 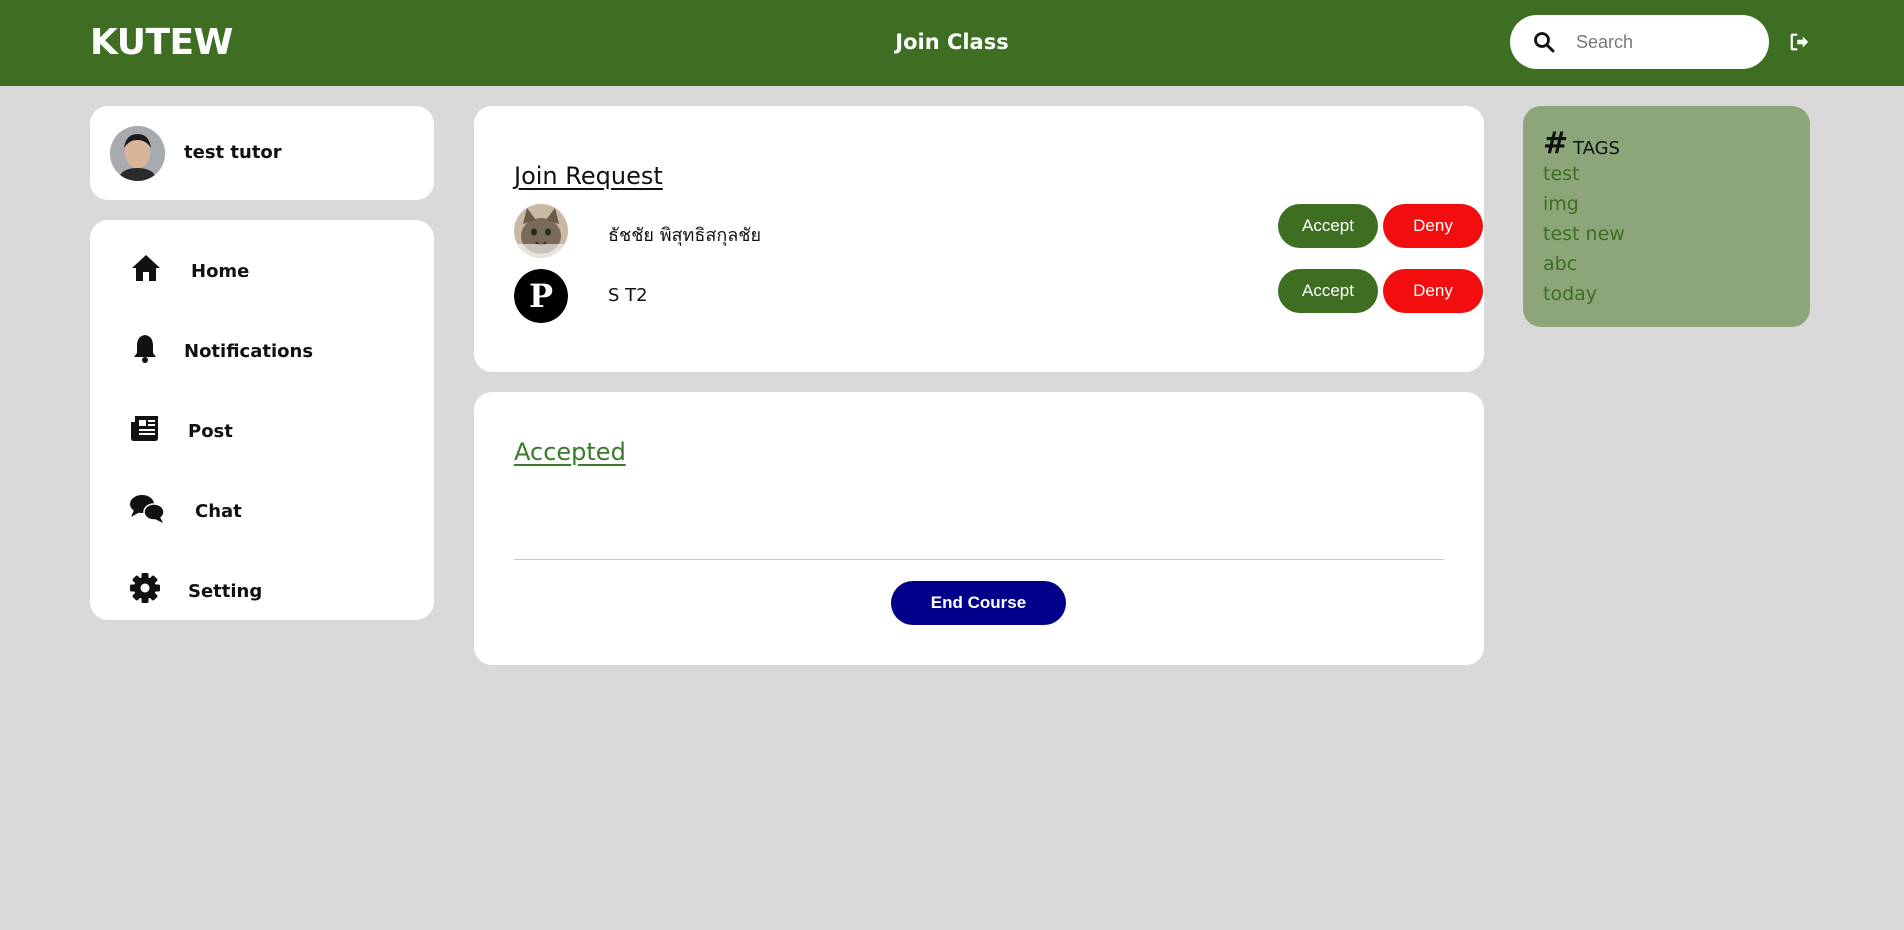 I want to click on list-item: ธัชชัย พิสุทธิสกุลชัย Accept Deny, so click(x=998, y=232).